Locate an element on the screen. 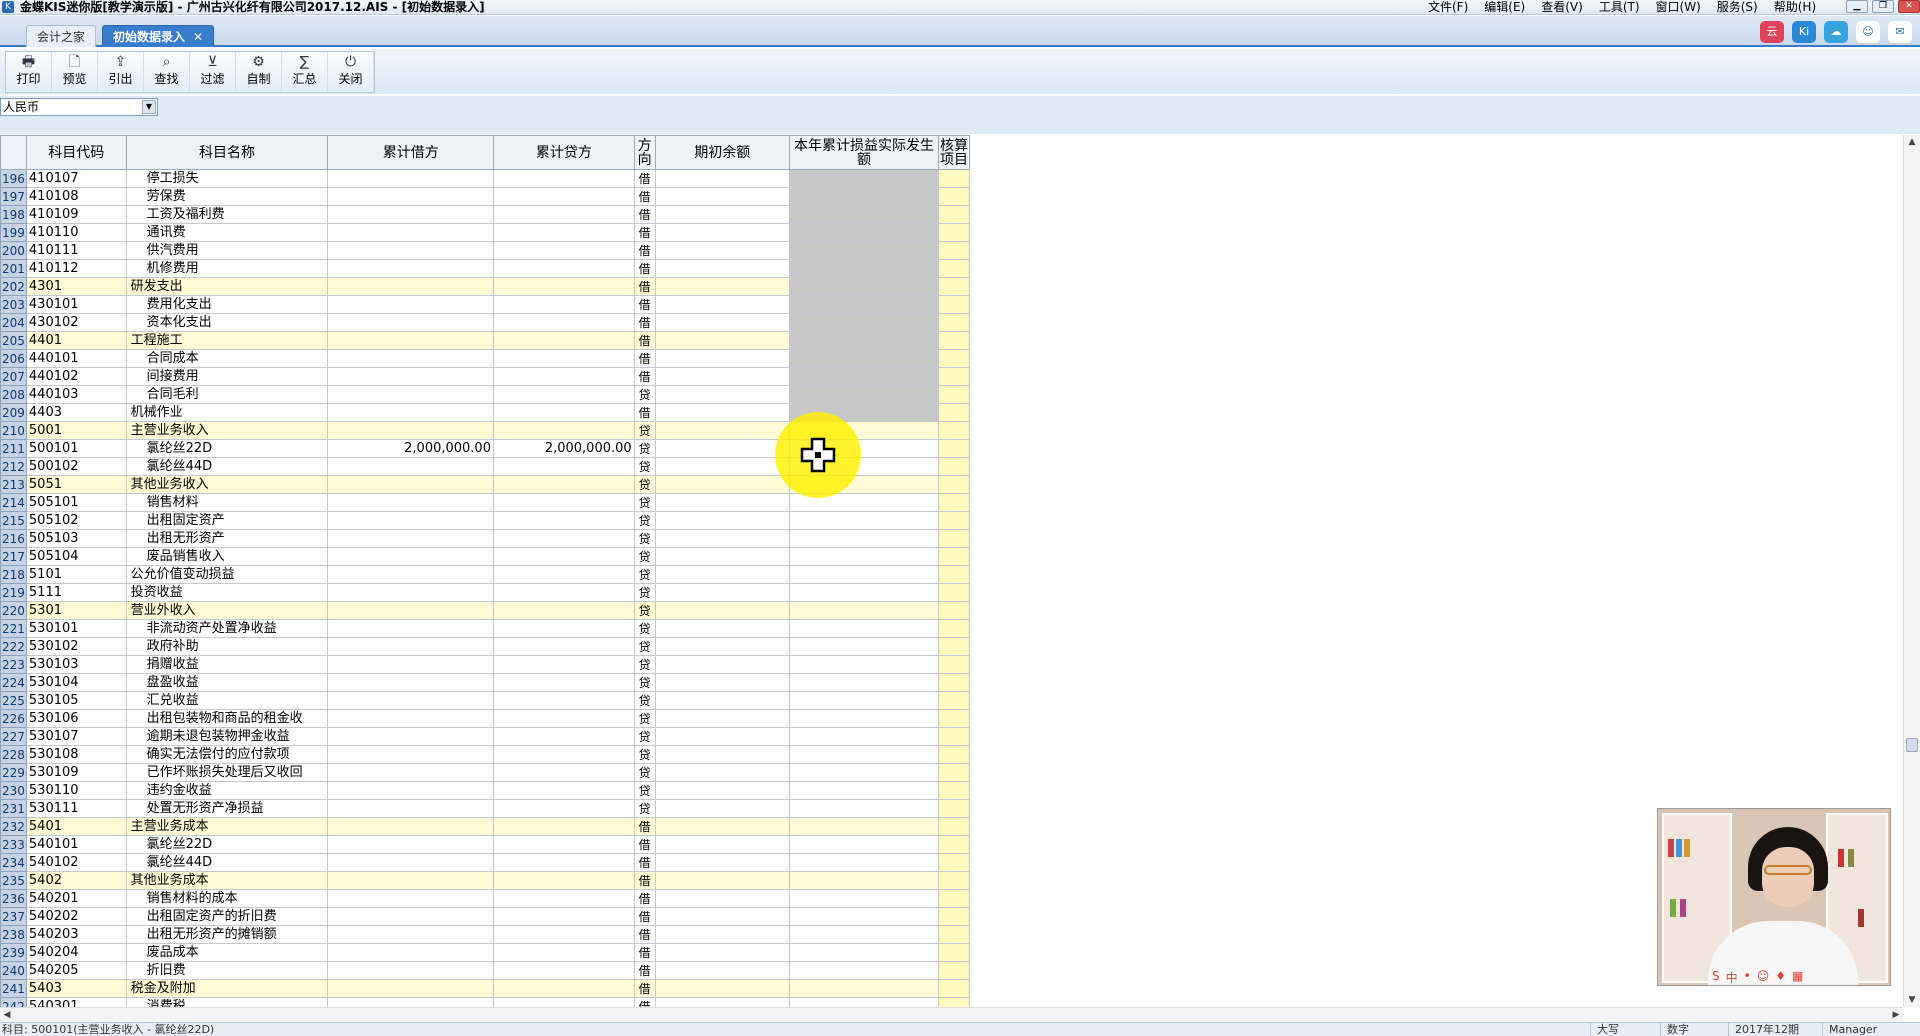  cell-name: 工资及福利费 is located at coordinates (227, 214).